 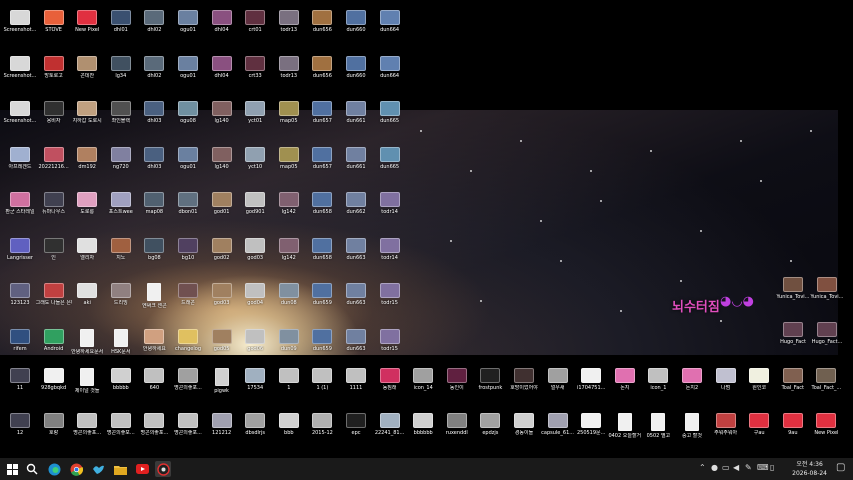 What do you see at coordinates (87, 21) in the screenshot?
I see `desktop-icon: New Pixel` at bounding box center [87, 21].